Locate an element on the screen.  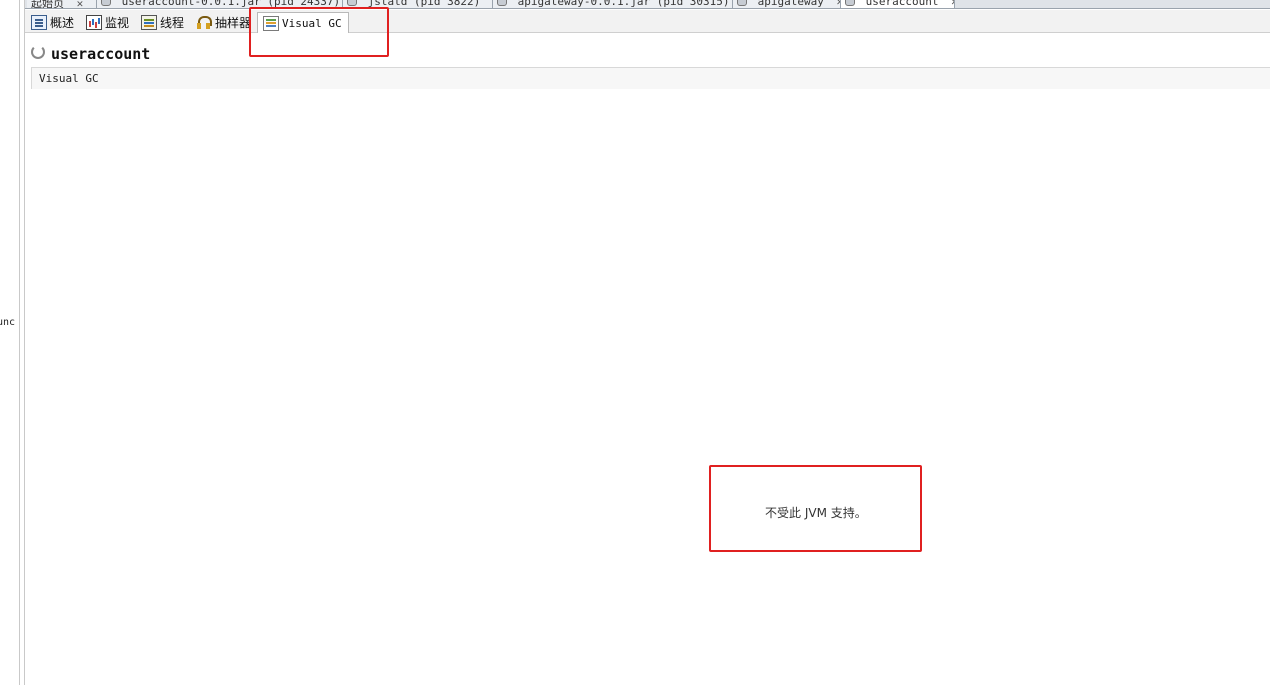
section-label: Visual GC is located at coordinates (69, 78).